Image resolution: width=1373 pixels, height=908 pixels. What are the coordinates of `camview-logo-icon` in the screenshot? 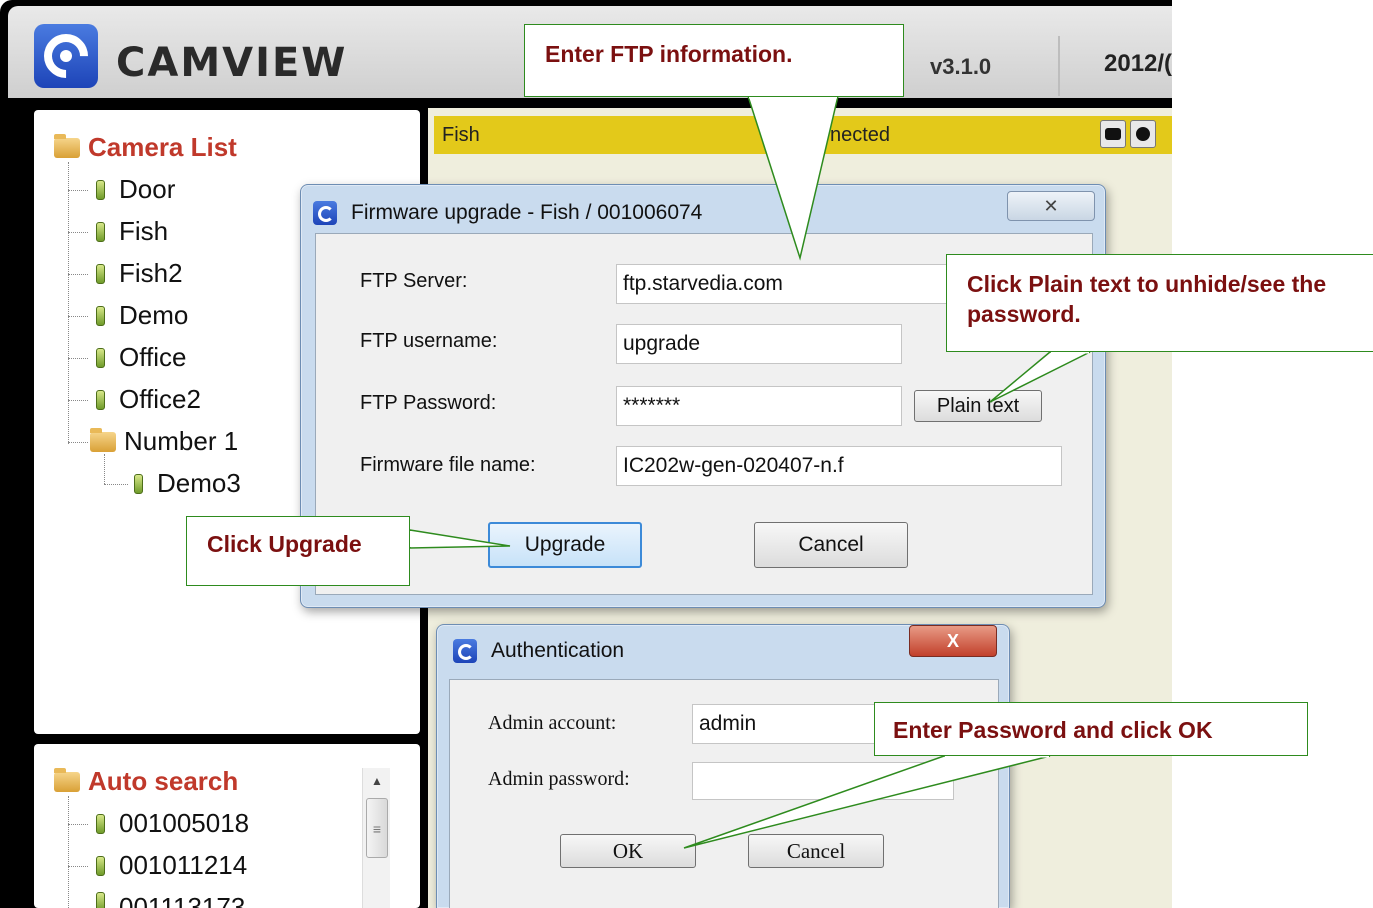 It's located at (66, 56).